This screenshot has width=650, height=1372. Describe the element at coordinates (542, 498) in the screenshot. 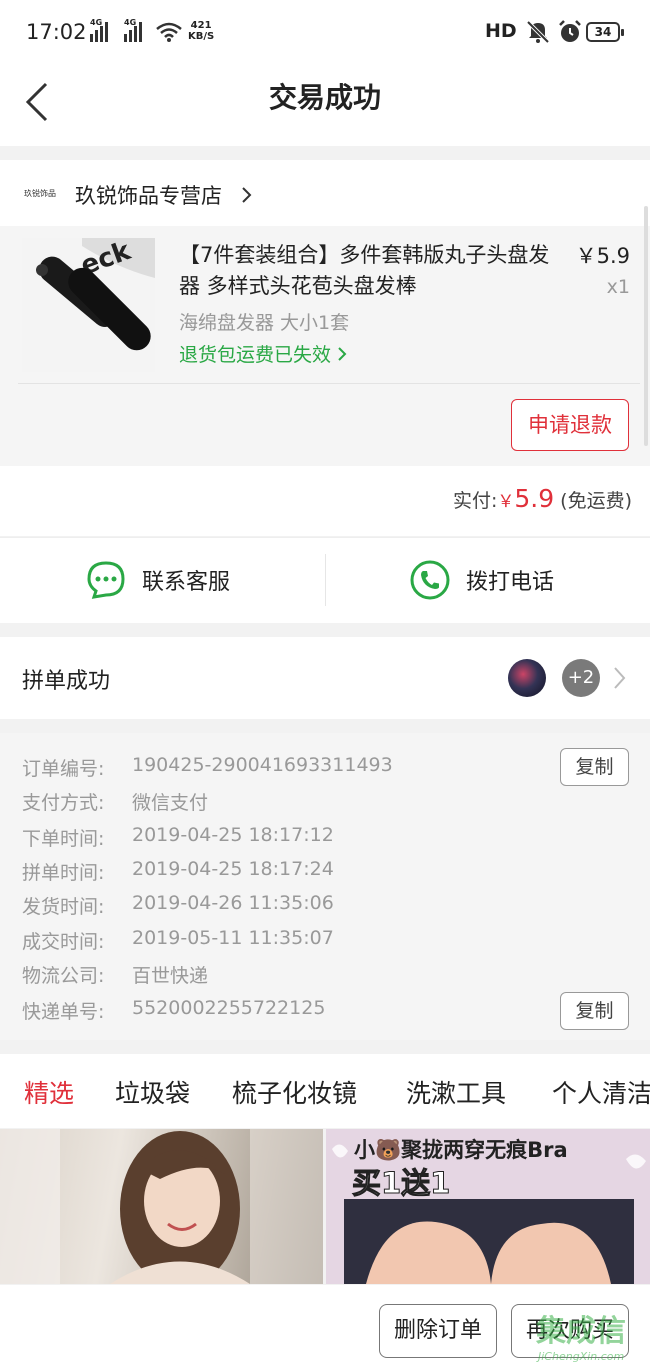

I see `paid-amount: 实付:￥5.9 (免运费)` at that location.